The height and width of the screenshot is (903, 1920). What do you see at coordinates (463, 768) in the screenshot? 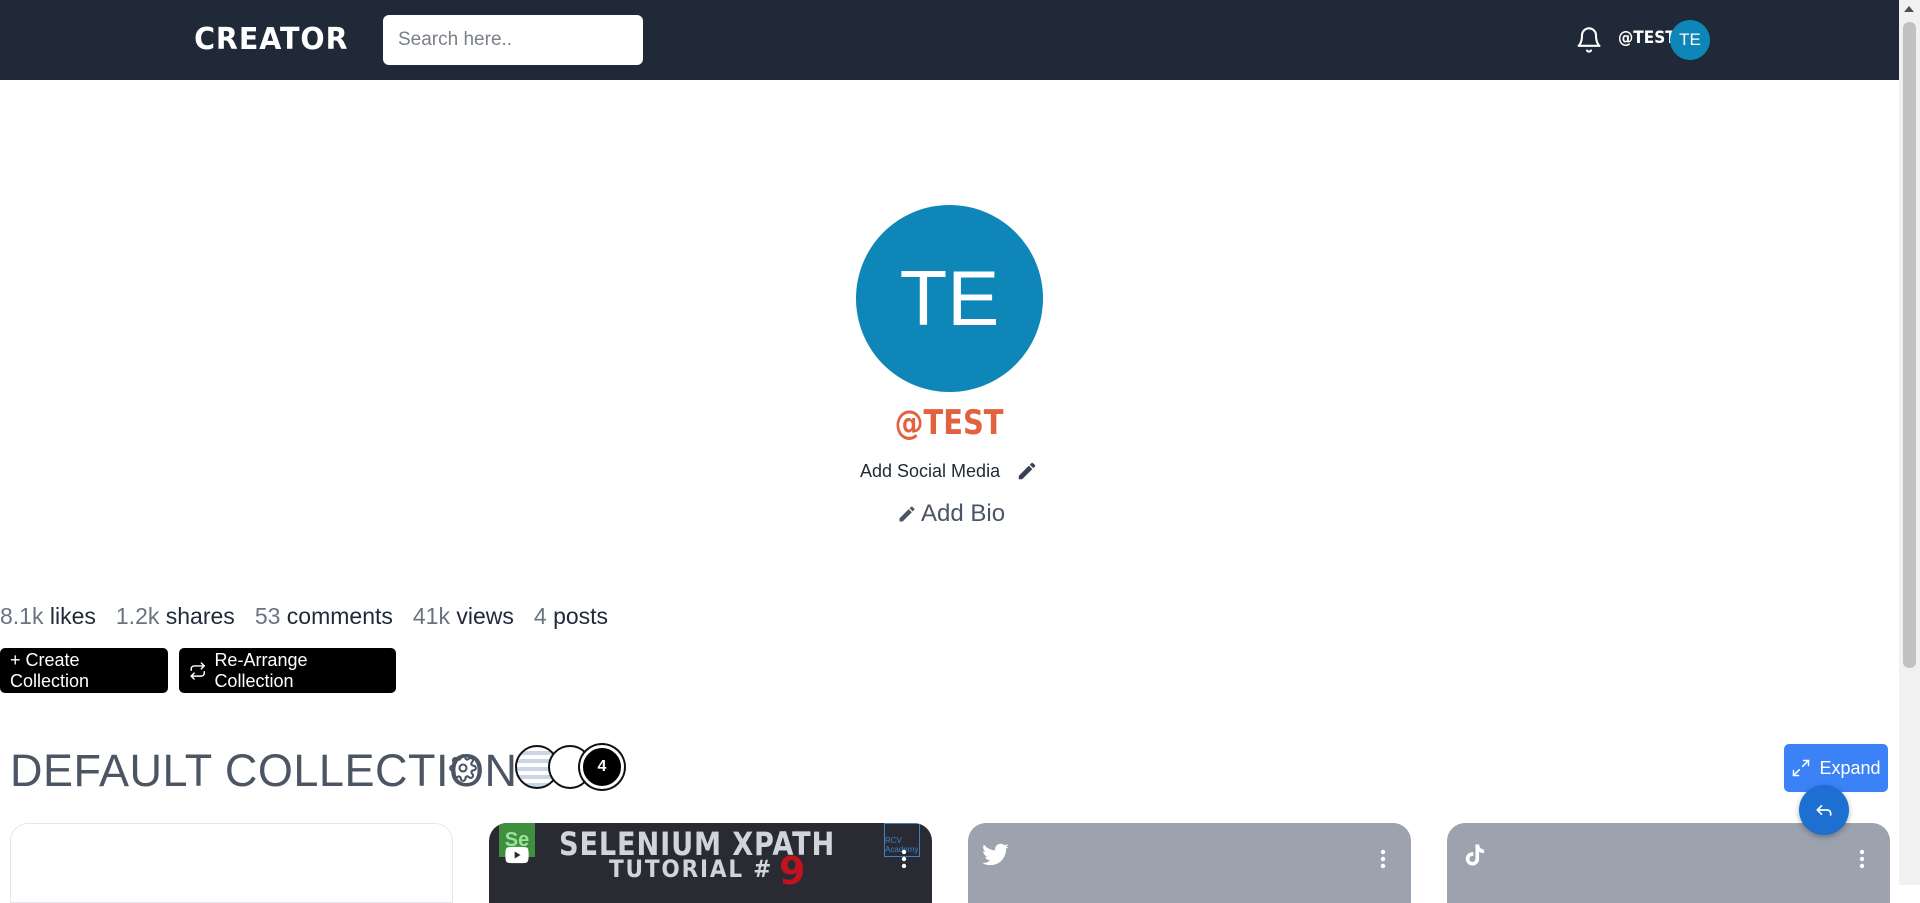
I see `gear-icon` at bounding box center [463, 768].